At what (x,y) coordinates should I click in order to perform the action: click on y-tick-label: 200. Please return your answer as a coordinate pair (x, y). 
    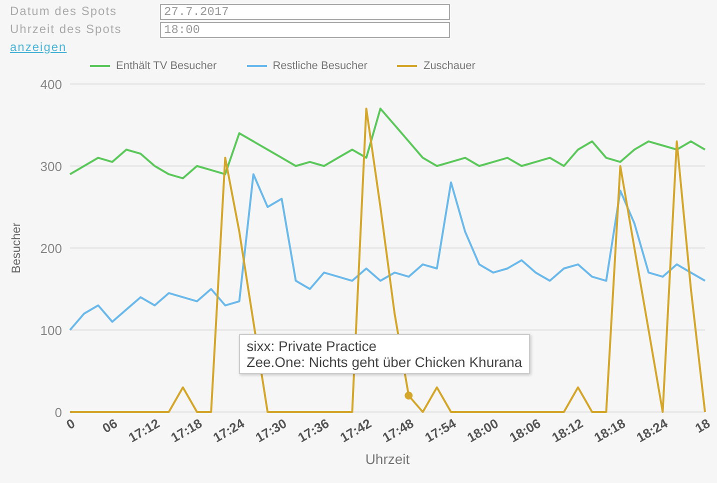
    Looking at the image, I should click on (51, 248).